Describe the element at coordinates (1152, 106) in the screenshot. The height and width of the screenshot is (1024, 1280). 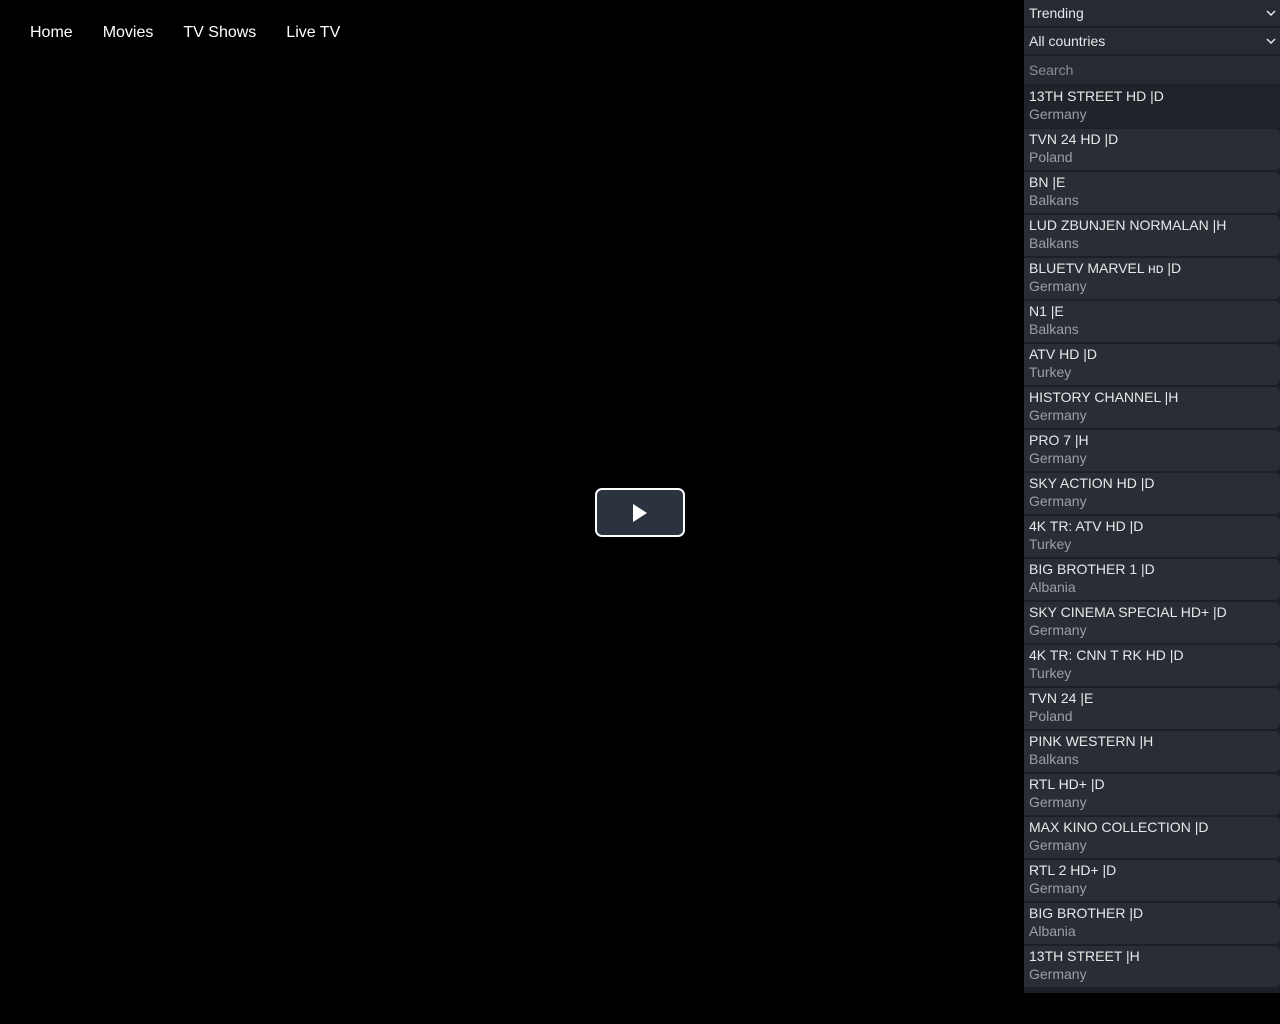
I see `channel-item: 13TH STREET HD |D Germany` at that location.